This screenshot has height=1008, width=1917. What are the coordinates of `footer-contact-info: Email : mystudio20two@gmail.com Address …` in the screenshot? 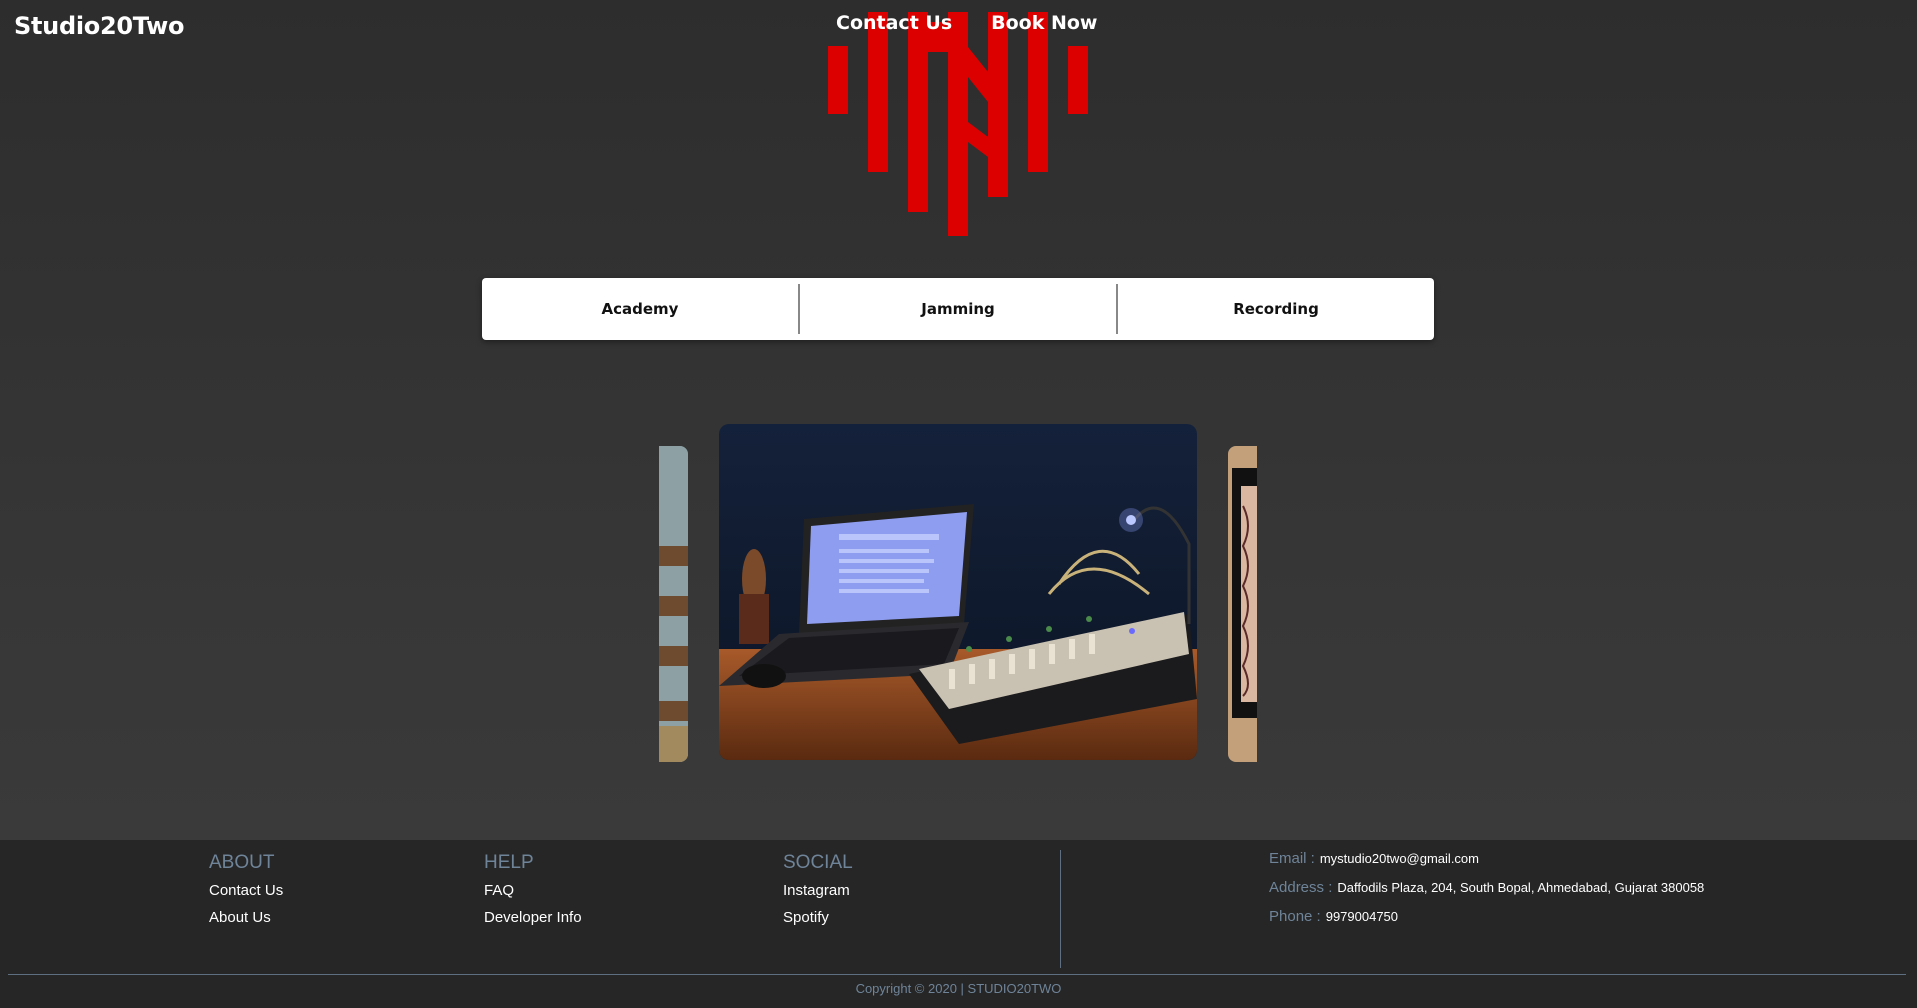 It's located at (1486, 893).